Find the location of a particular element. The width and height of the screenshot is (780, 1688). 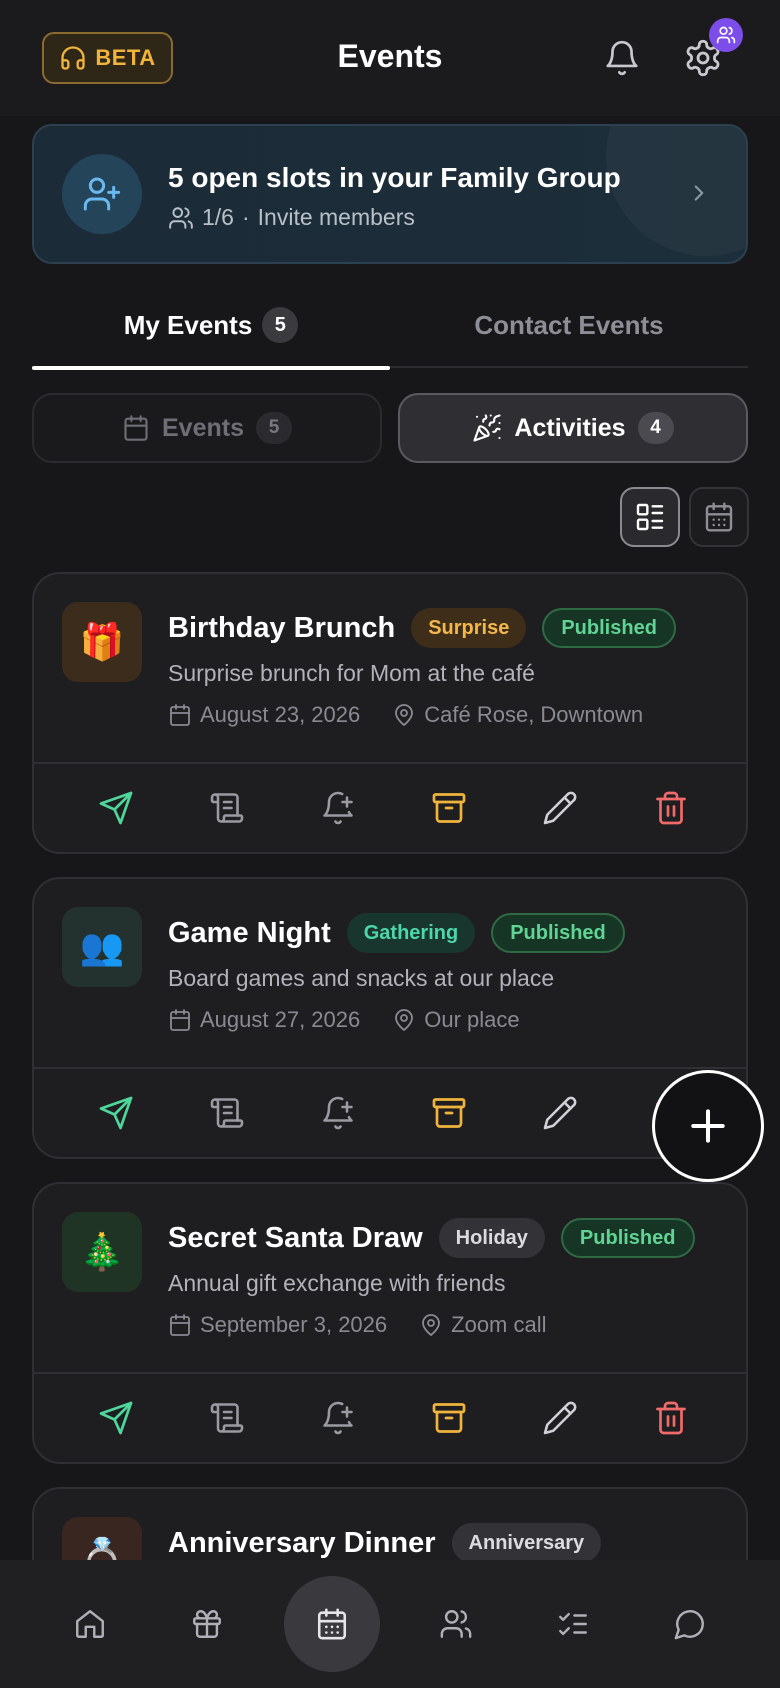

event-title: Birthday Brunch is located at coordinates (282, 627).